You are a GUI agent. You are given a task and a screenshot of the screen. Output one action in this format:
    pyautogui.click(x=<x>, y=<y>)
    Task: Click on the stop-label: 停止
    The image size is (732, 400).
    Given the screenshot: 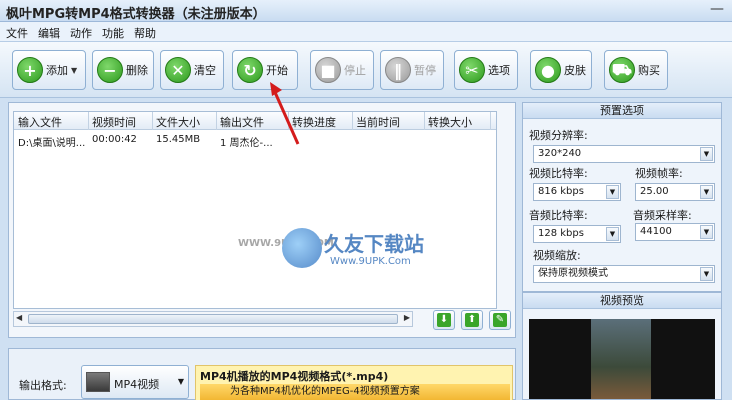 What is the action you would take?
    pyautogui.click(x=355, y=70)
    